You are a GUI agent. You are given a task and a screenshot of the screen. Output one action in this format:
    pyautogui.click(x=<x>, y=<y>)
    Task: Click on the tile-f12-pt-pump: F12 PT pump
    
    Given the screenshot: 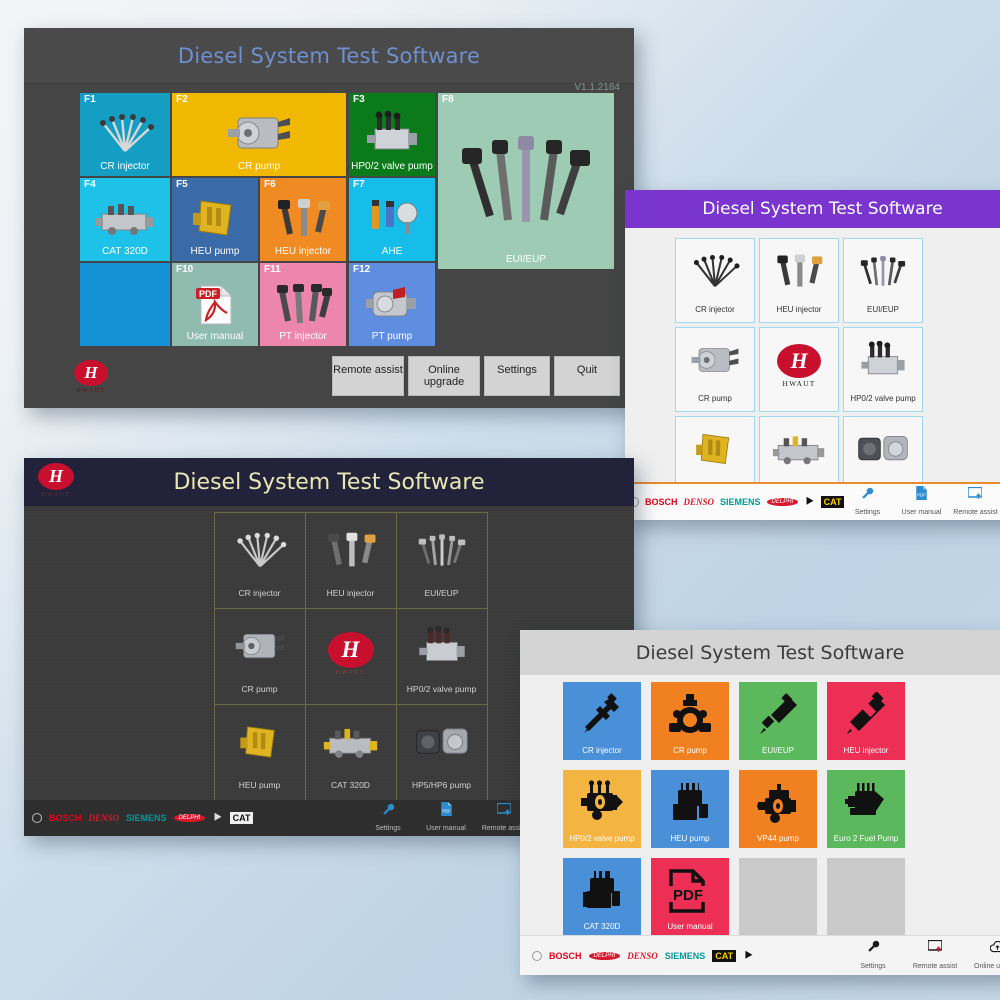 What is the action you would take?
    pyautogui.click(x=392, y=304)
    